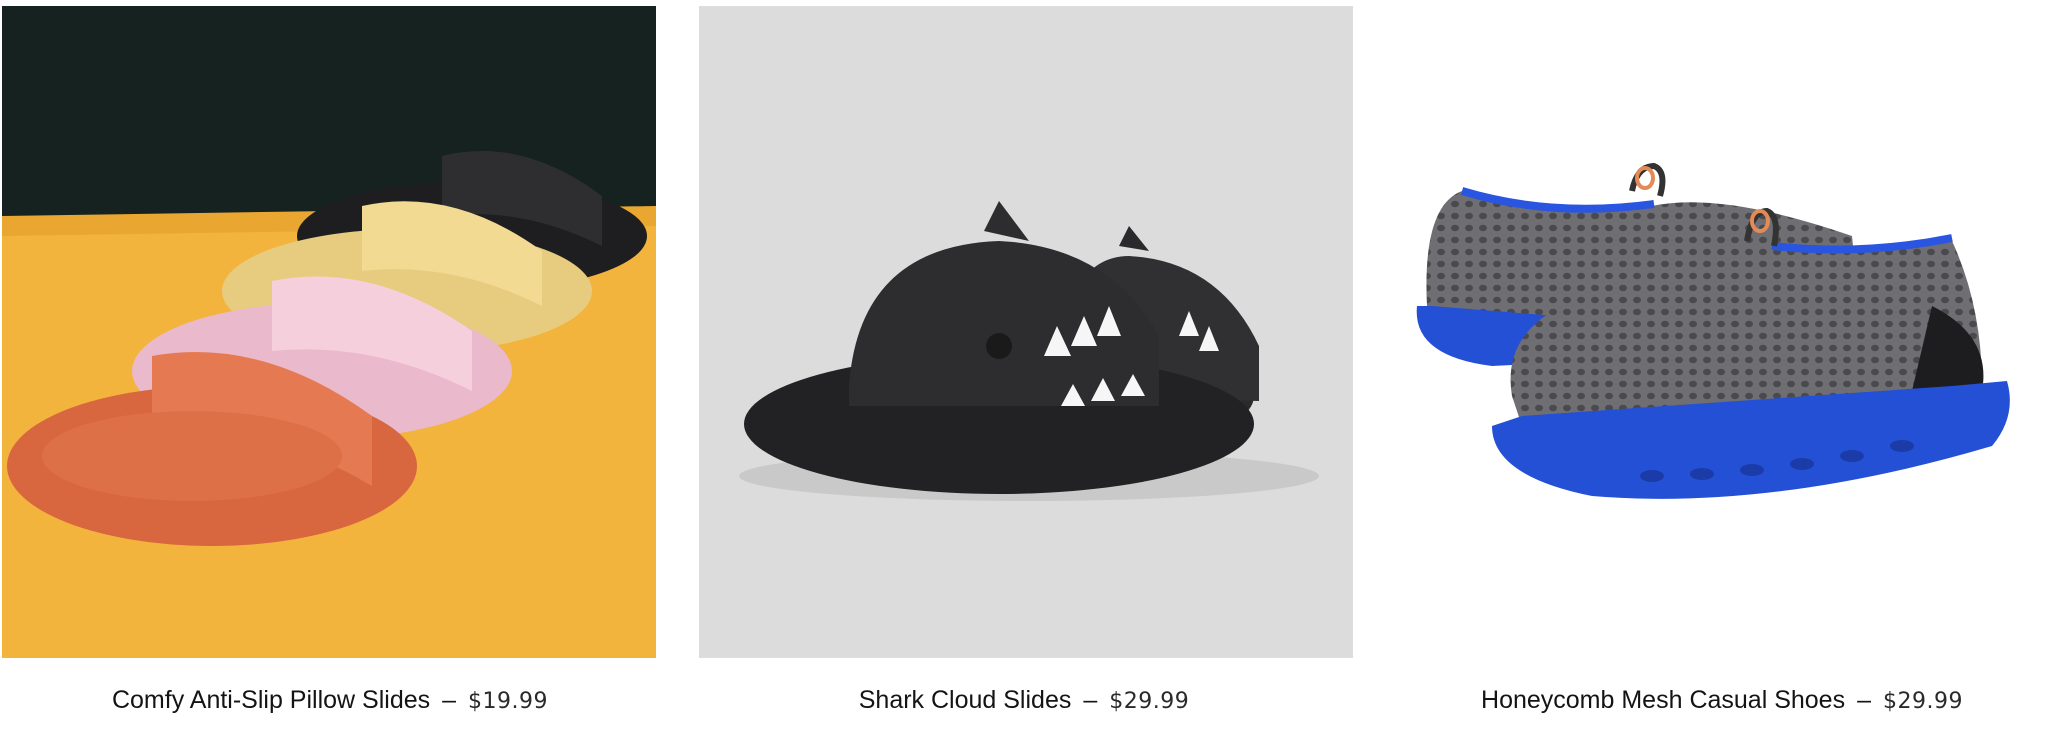 The image size is (2048, 747). I want to click on product-caption: Comfy Anti-Slip Pillow Slides – $19.99, so click(330, 701).